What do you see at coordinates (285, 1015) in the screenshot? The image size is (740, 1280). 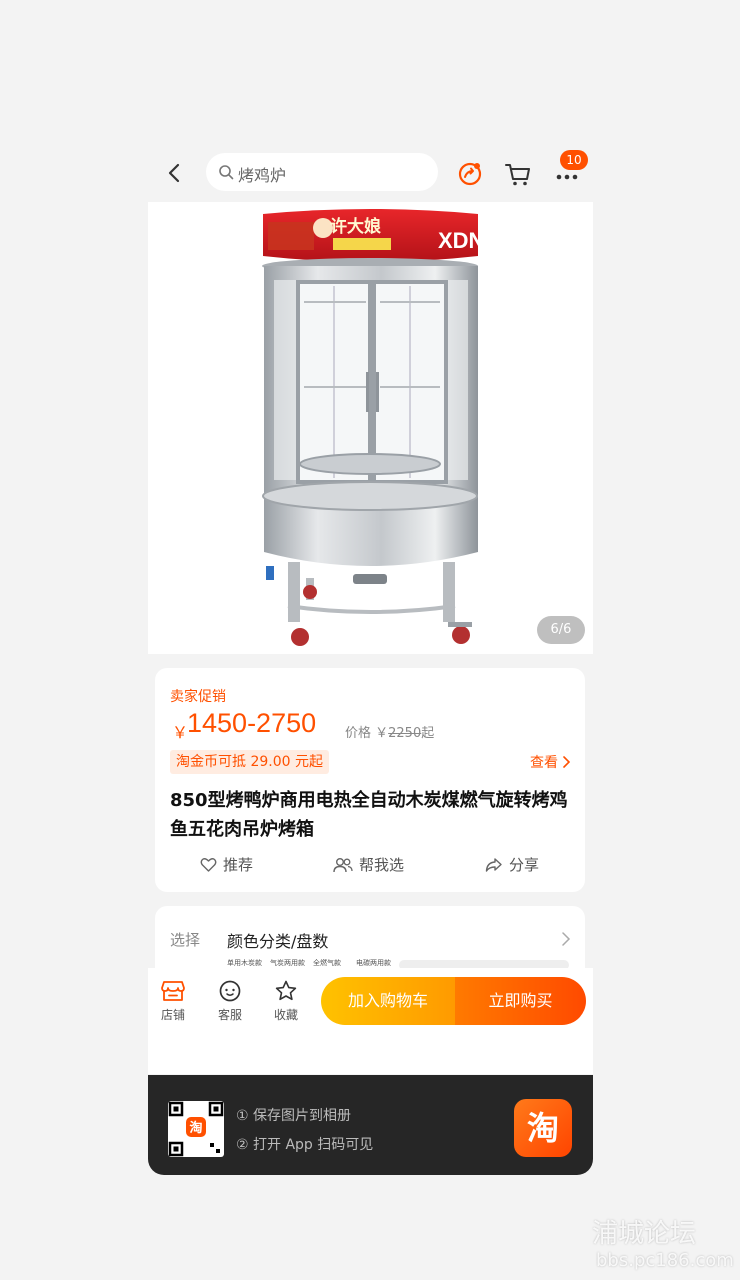 I see `favorite-label: 收藏` at bounding box center [285, 1015].